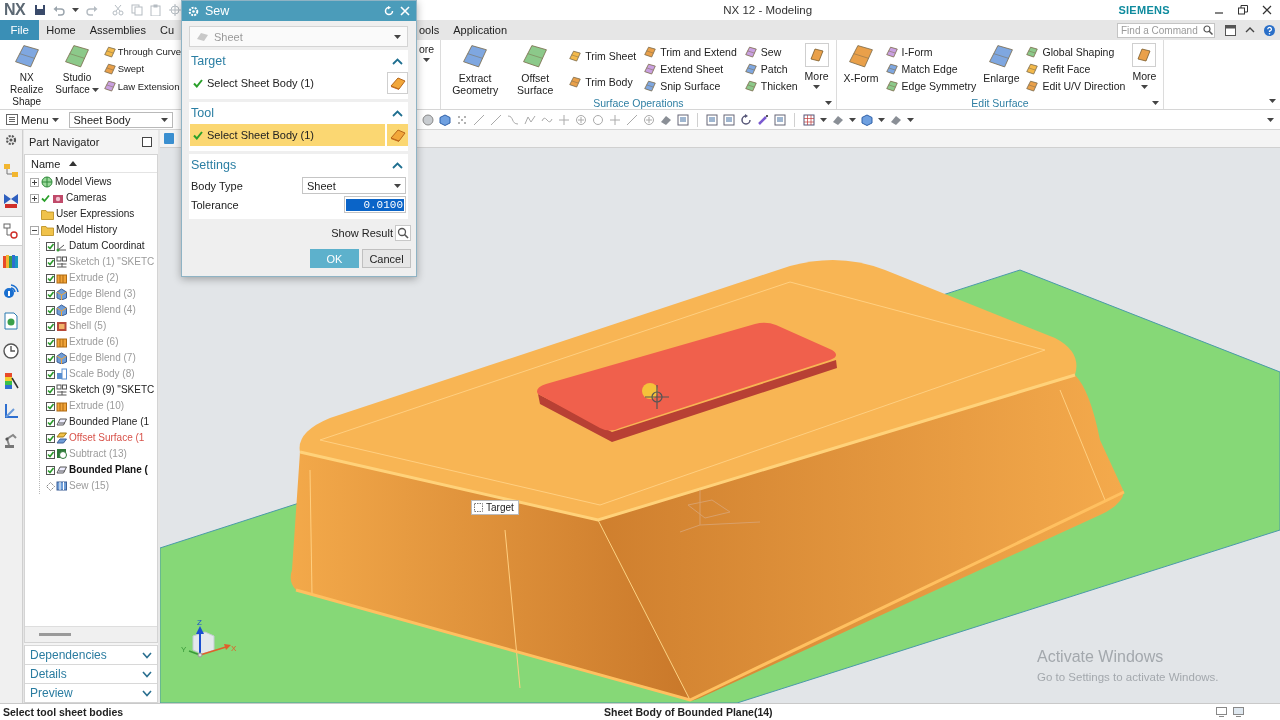  What do you see at coordinates (371, 233) in the screenshot?
I see `show-result-button: Show Result` at bounding box center [371, 233].